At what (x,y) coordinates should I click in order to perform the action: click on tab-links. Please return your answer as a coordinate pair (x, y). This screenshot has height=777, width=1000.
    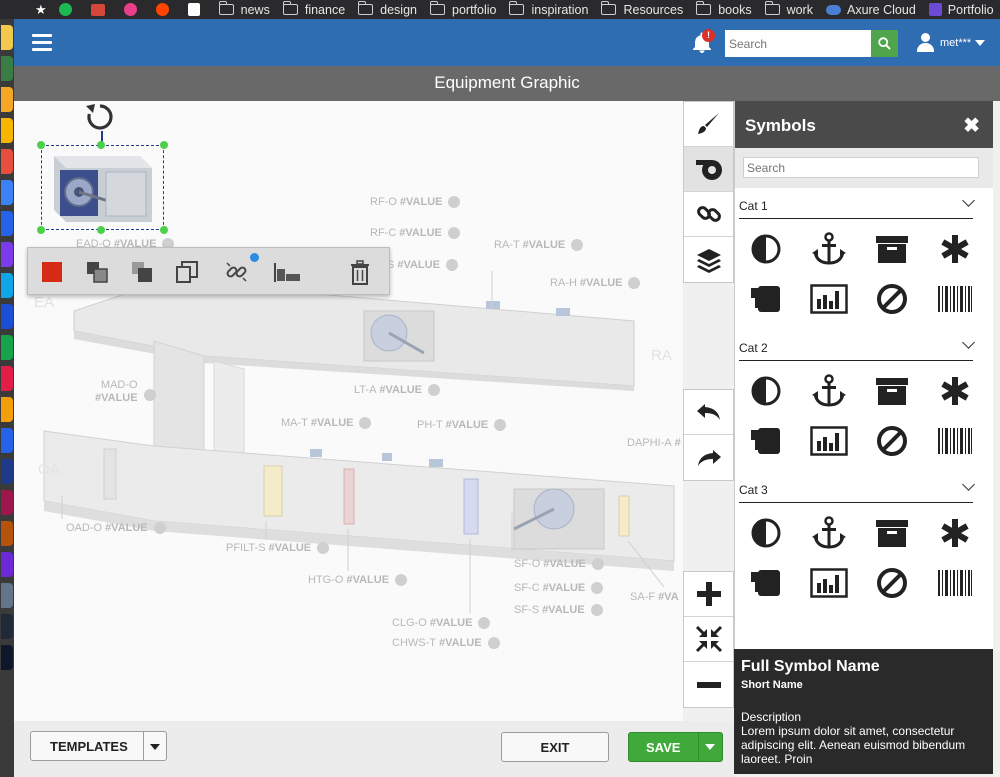
    Looking at the image, I should click on (708, 214).